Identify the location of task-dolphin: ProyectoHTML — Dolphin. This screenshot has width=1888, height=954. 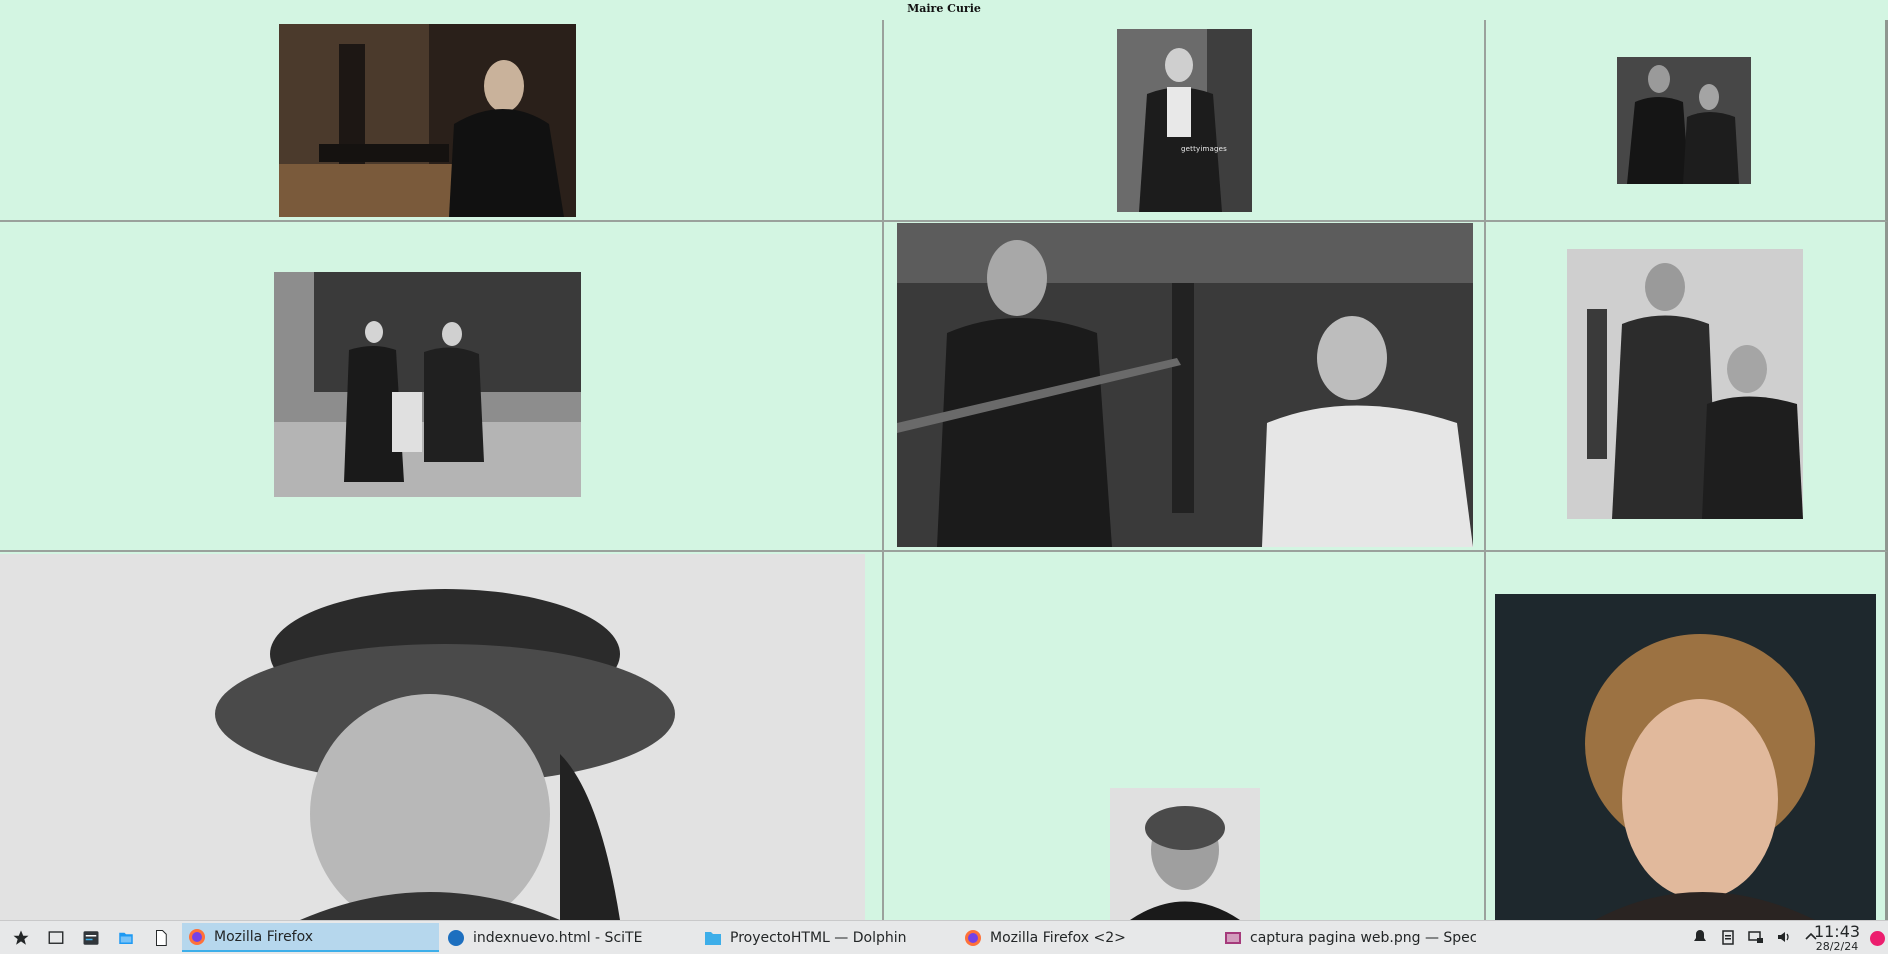
(827, 937).